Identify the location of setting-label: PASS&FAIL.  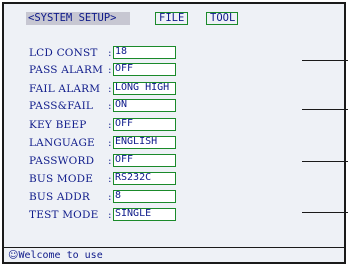
(61, 106).